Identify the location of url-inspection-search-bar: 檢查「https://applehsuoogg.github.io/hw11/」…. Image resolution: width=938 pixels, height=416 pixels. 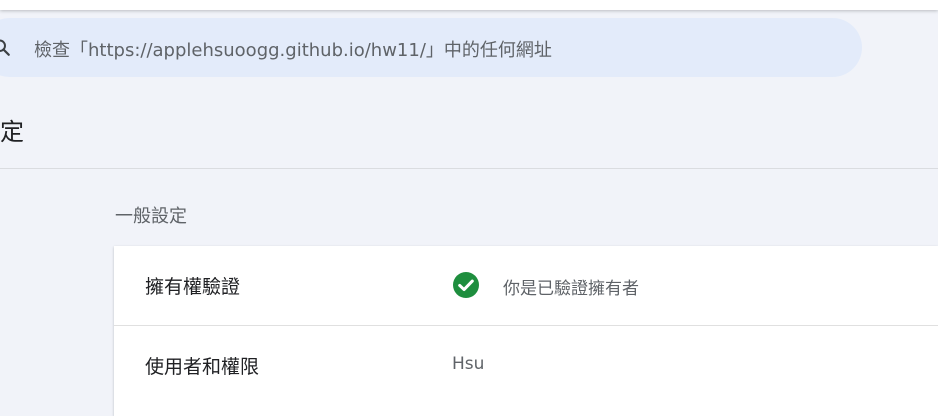
(431, 47).